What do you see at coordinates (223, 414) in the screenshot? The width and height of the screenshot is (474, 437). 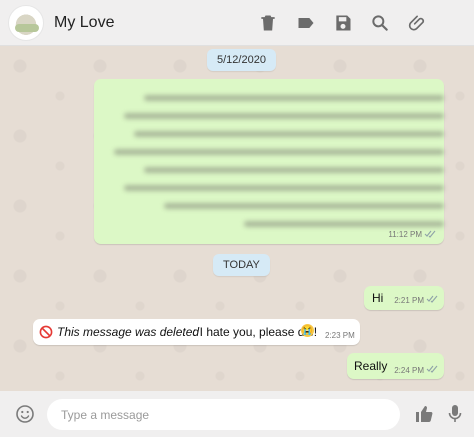 I see `message-input` at bounding box center [223, 414].